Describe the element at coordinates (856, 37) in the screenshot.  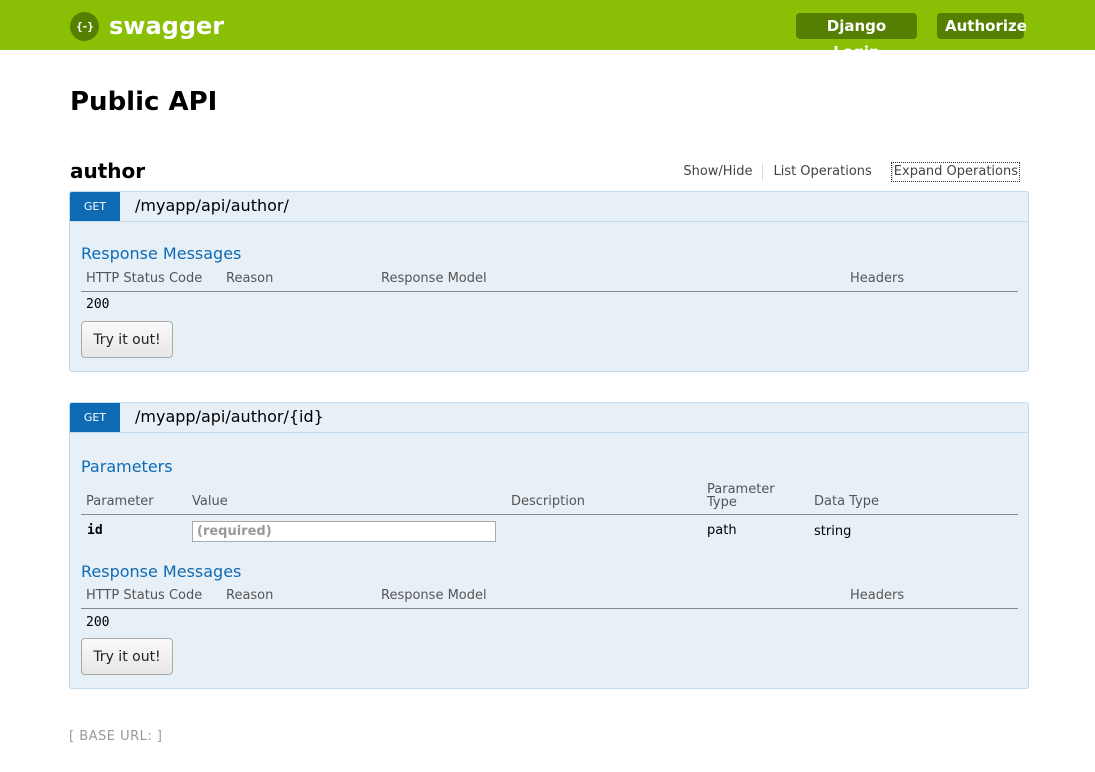
I see `django-login-button: Django Login` at that location.